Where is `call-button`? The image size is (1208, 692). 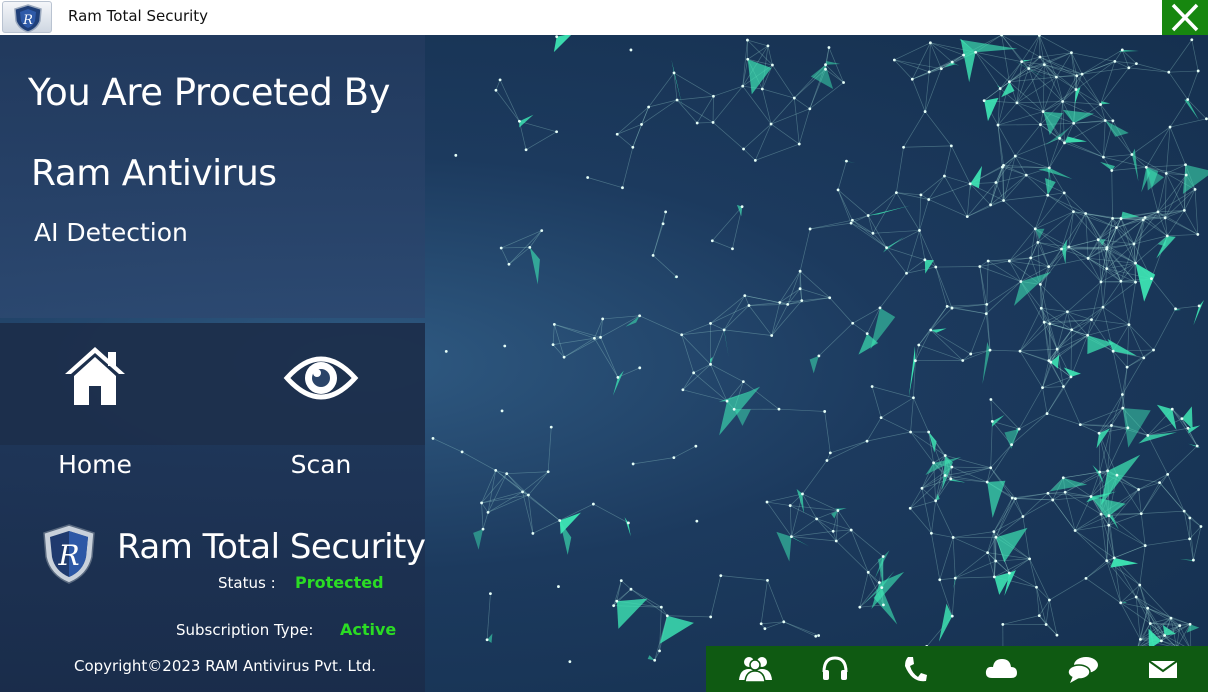 call-button is located at coordinates (915, 669).